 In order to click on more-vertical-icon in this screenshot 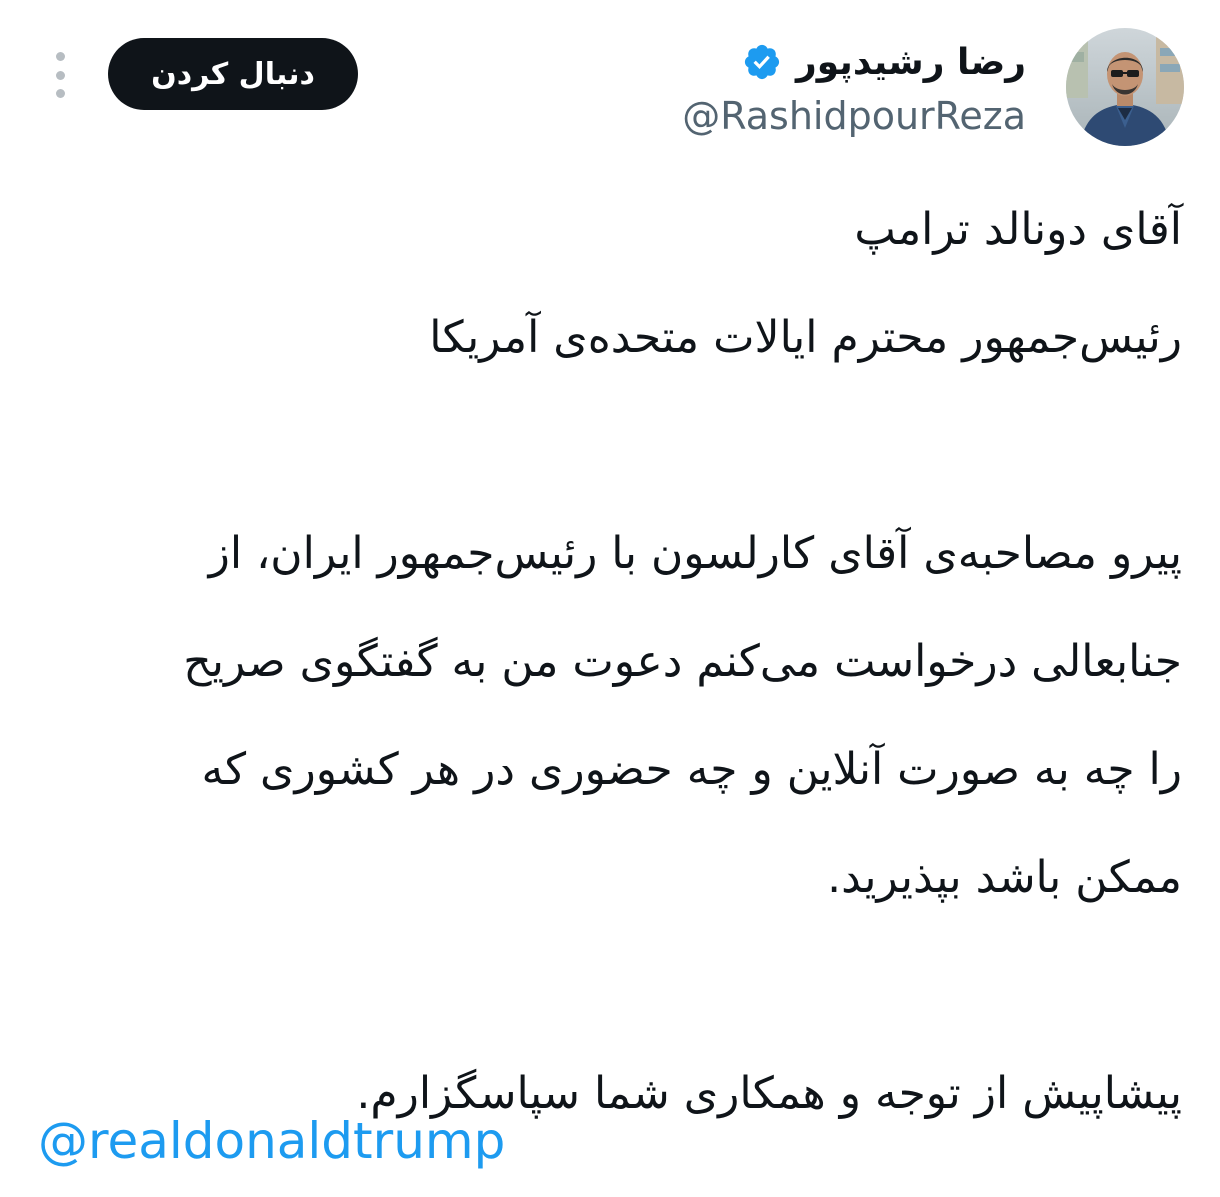, I will do `click(60, 56)`.